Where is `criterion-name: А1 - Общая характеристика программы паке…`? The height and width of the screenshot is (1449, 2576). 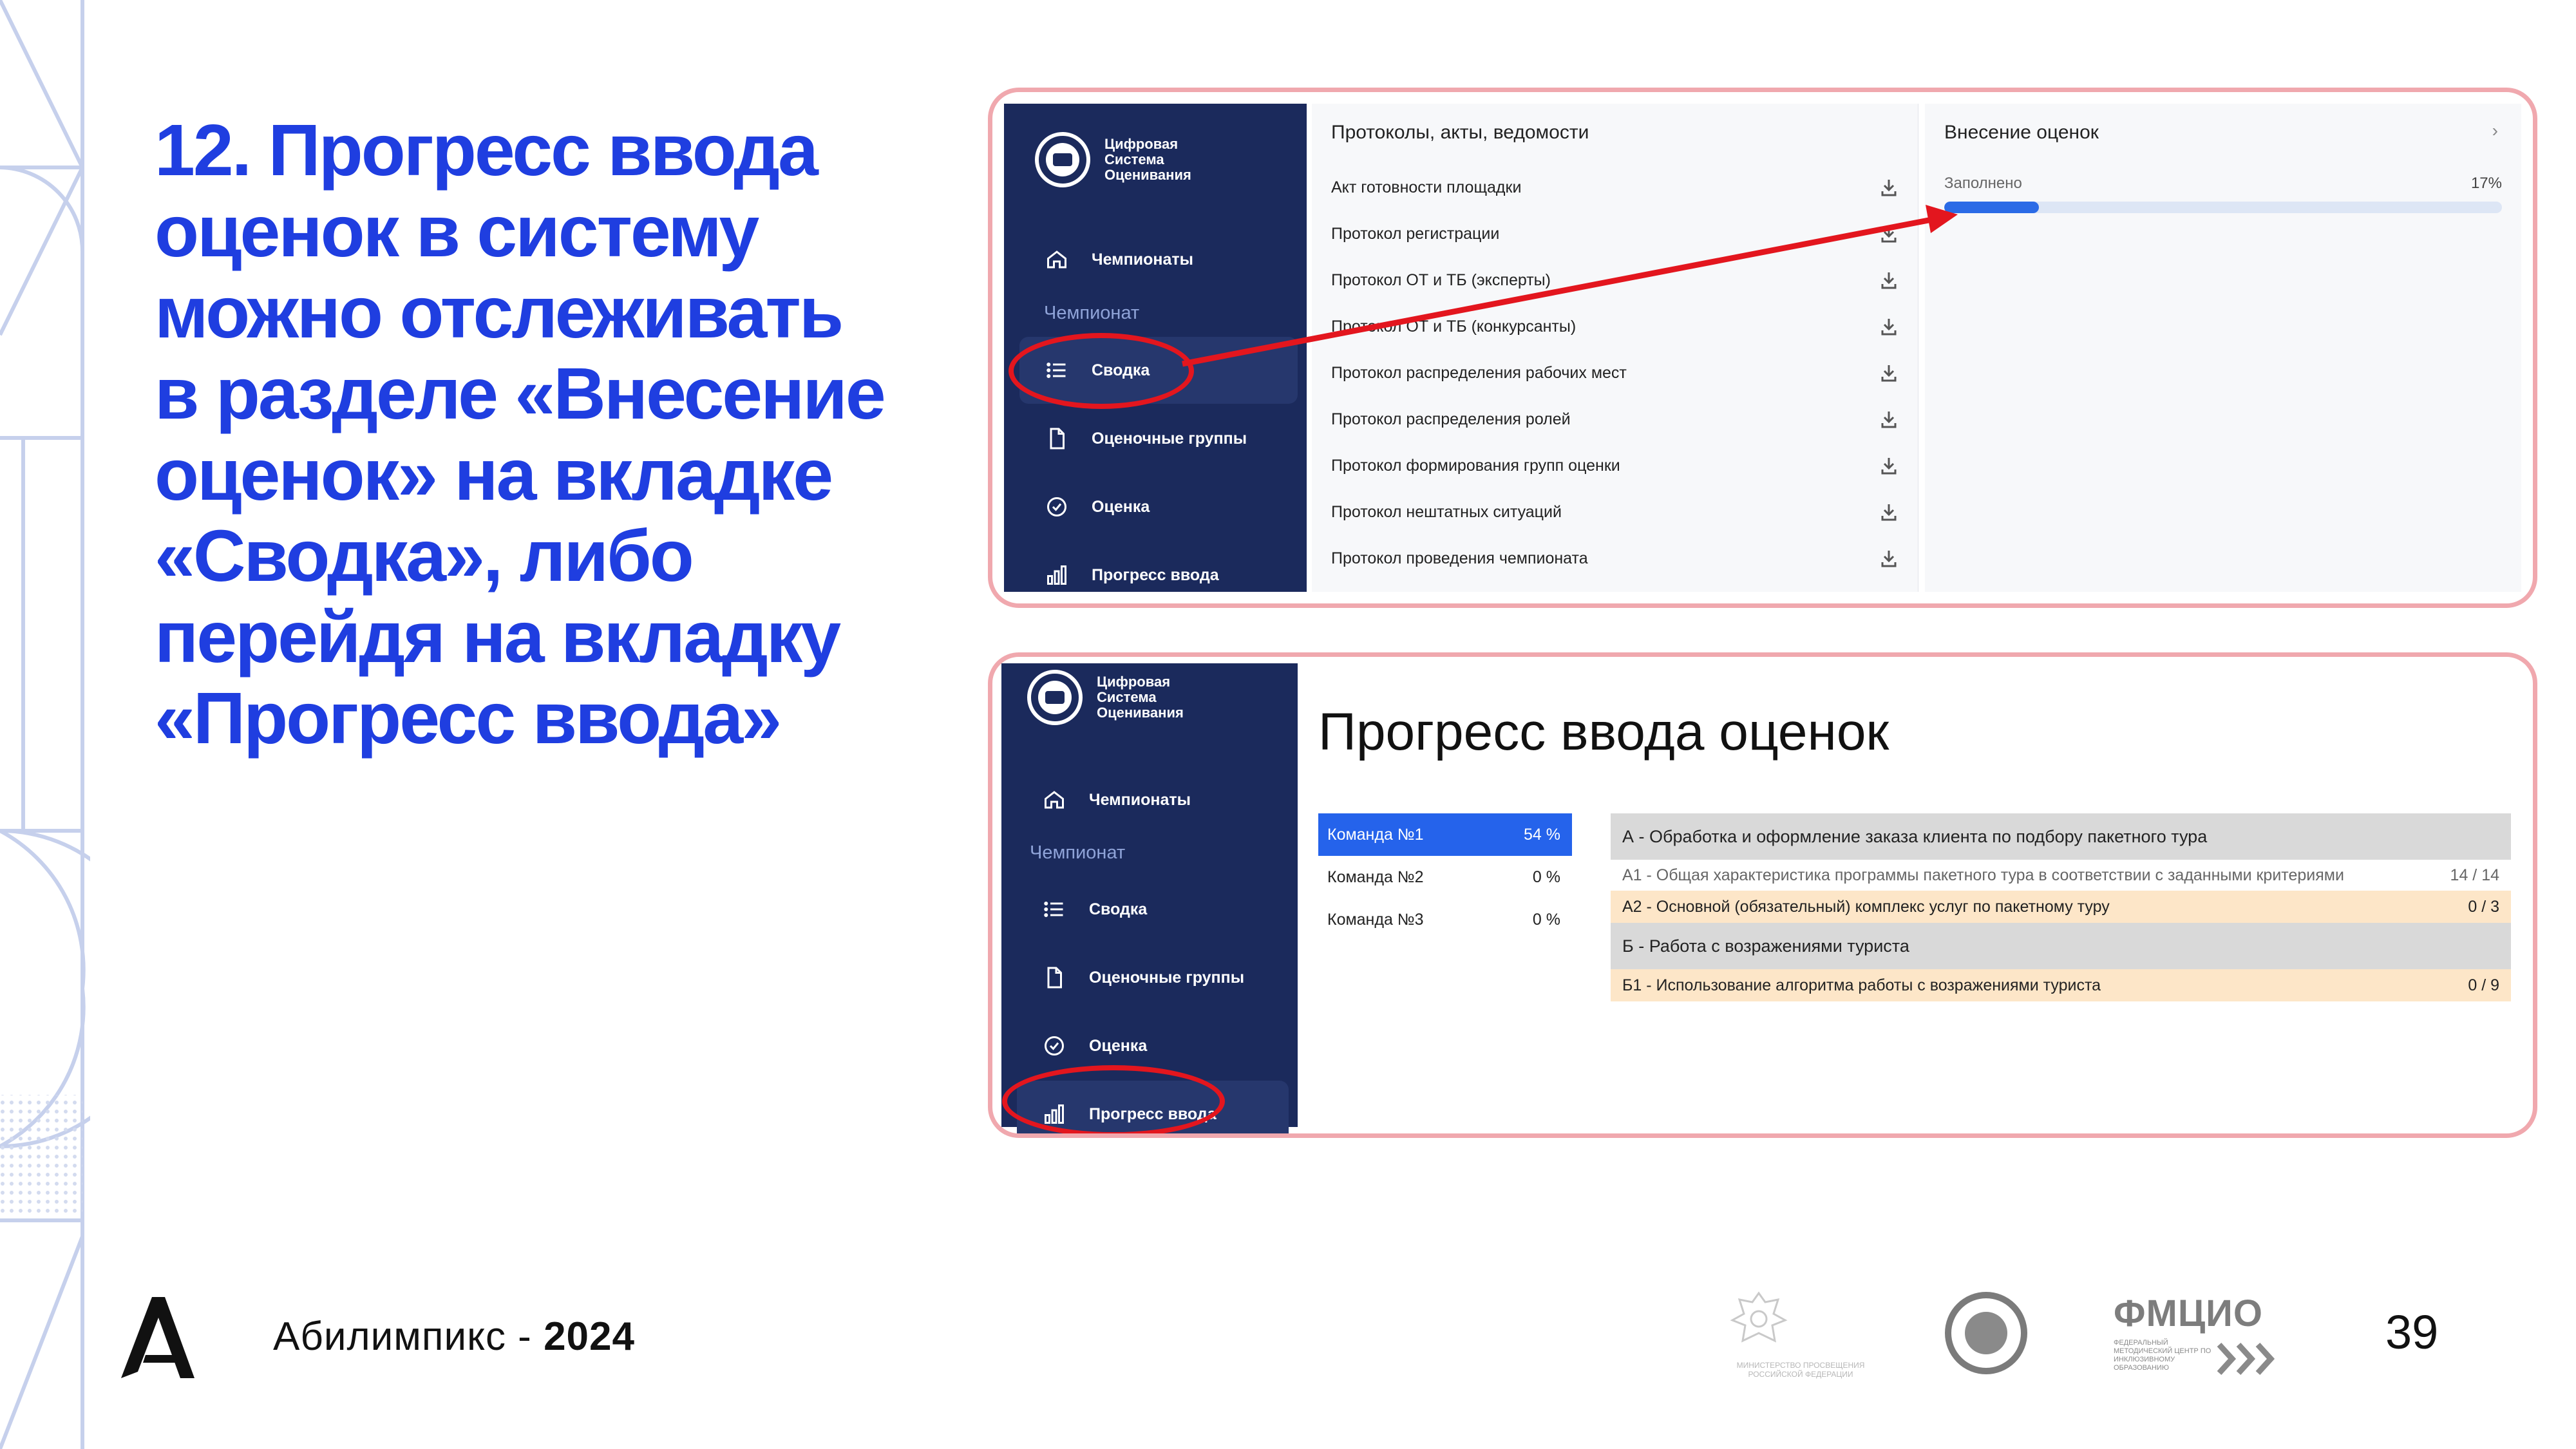 criterion-name: А1 - Общая характеристика программы паке… is located at coordinates (1983, 875).